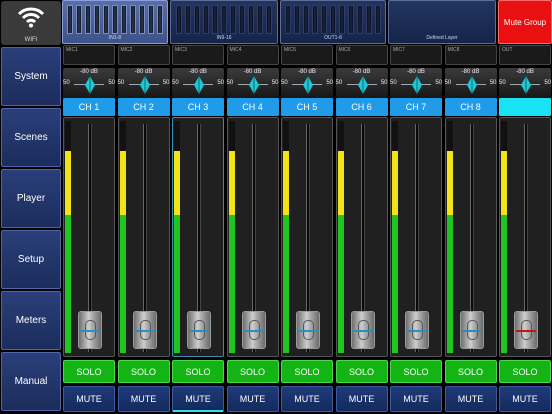  Describe the element at coordinates (143, 107) in the screenshot. I see `channel-name-button: CH 2` at that location.